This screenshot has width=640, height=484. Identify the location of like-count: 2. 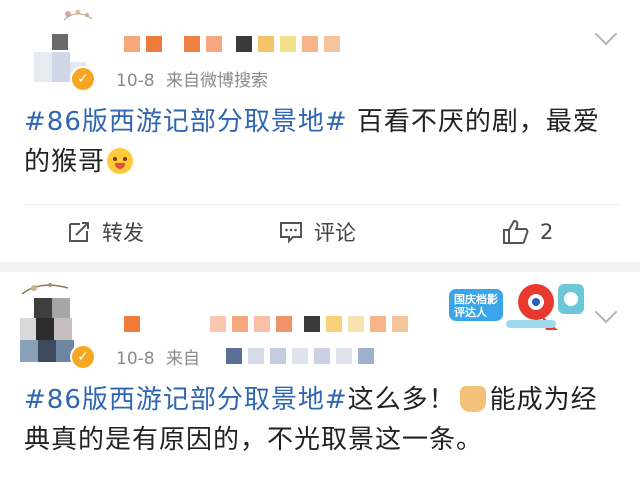
(547, 232).